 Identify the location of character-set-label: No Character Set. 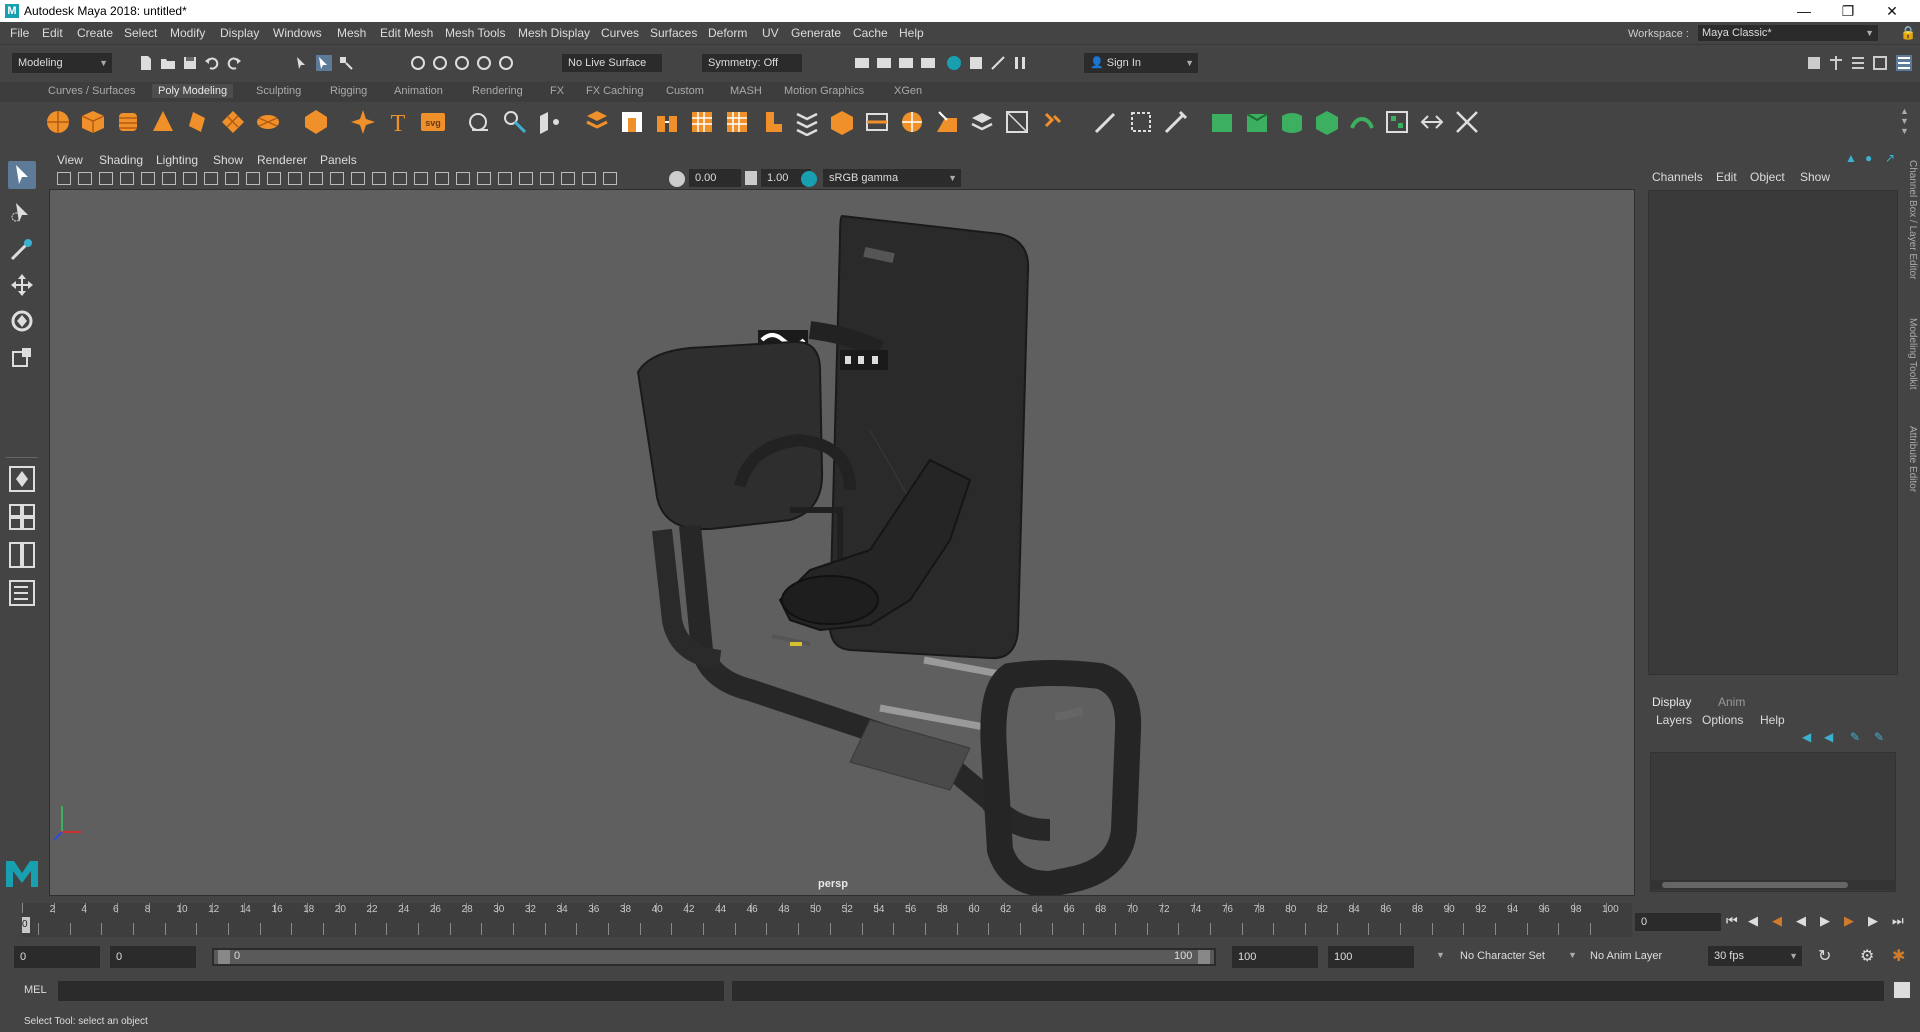
(1502, 956).